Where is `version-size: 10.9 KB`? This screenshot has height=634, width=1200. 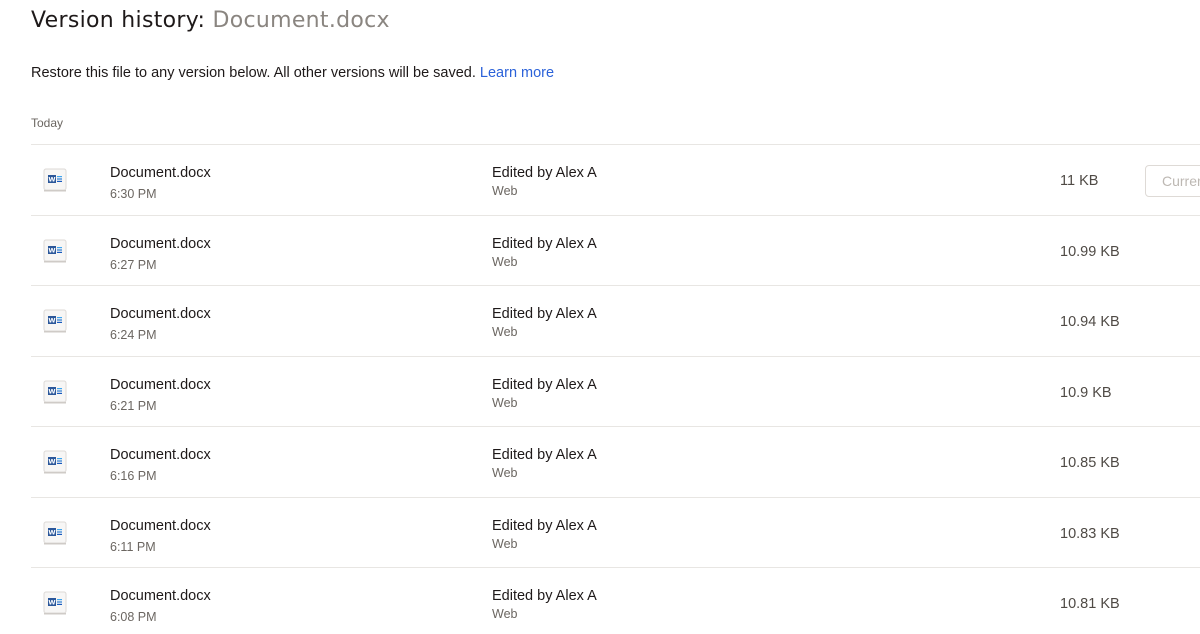
version-size: 10.9 KB is located at coordinates (1086, 392).